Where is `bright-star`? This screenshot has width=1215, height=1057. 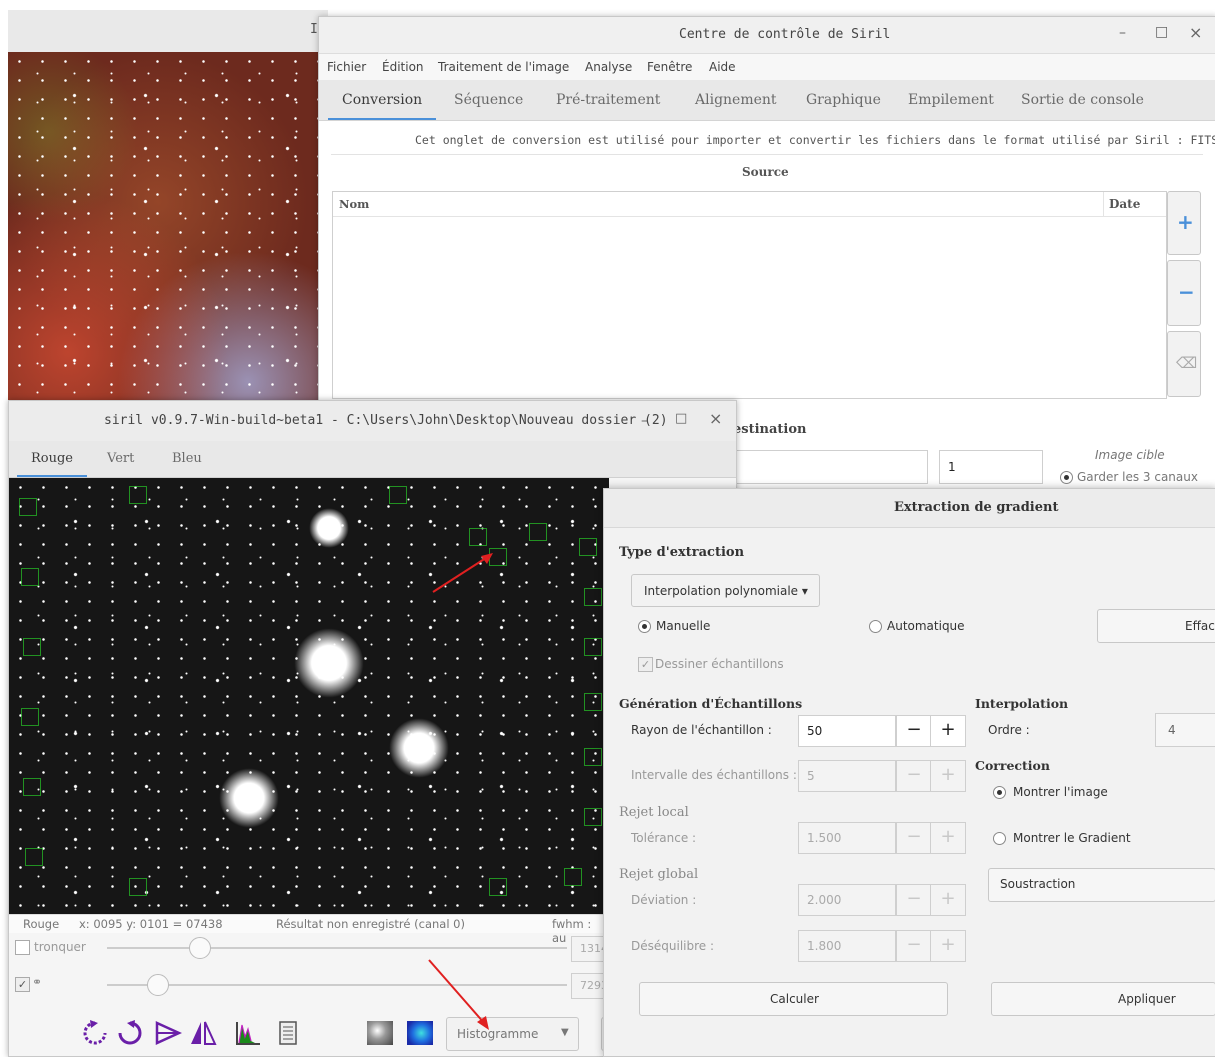 bright-star is located at coordinates (329, 528).